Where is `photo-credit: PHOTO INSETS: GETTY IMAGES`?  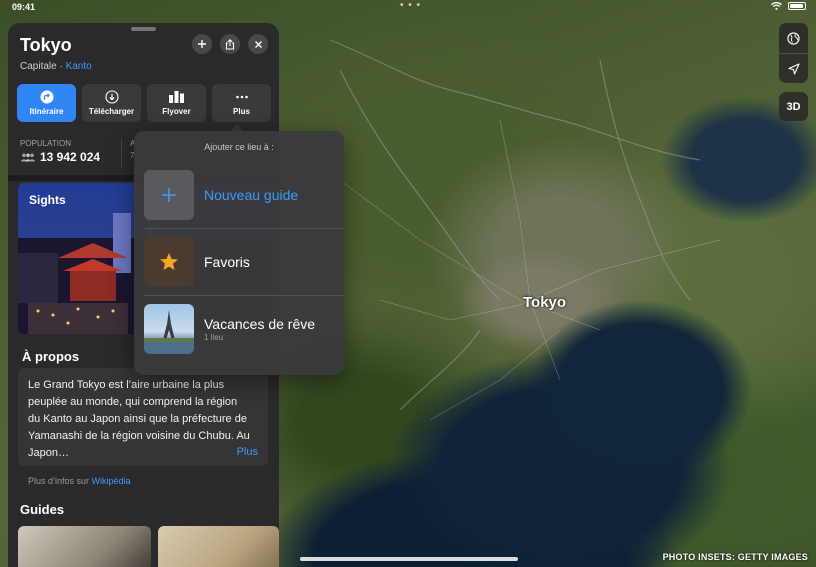 photo-credit: PHOTO INSETS: GETTY IMAGES is located at coordinates (735, 557).